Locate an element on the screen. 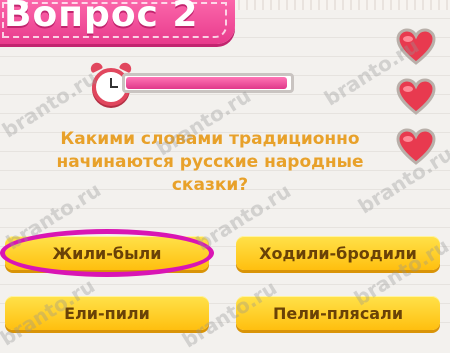 This screenshot has width=450, height=353. answer-button-1: Жили-были is located at coordinates (107, 253).